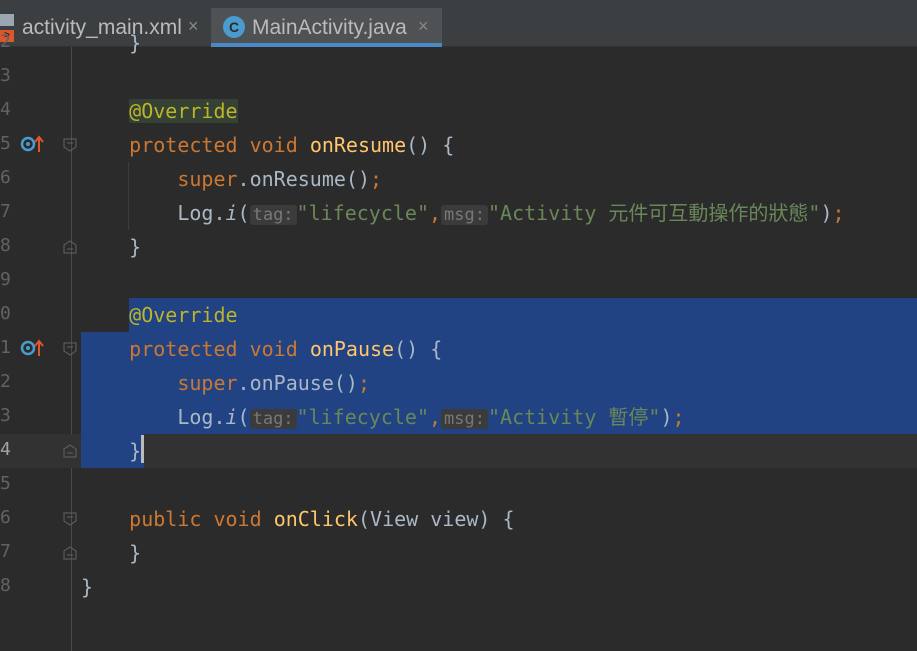  Describe the element at coordinates (5, 313) in the screenshot. I see `line-number: 0` at that location.